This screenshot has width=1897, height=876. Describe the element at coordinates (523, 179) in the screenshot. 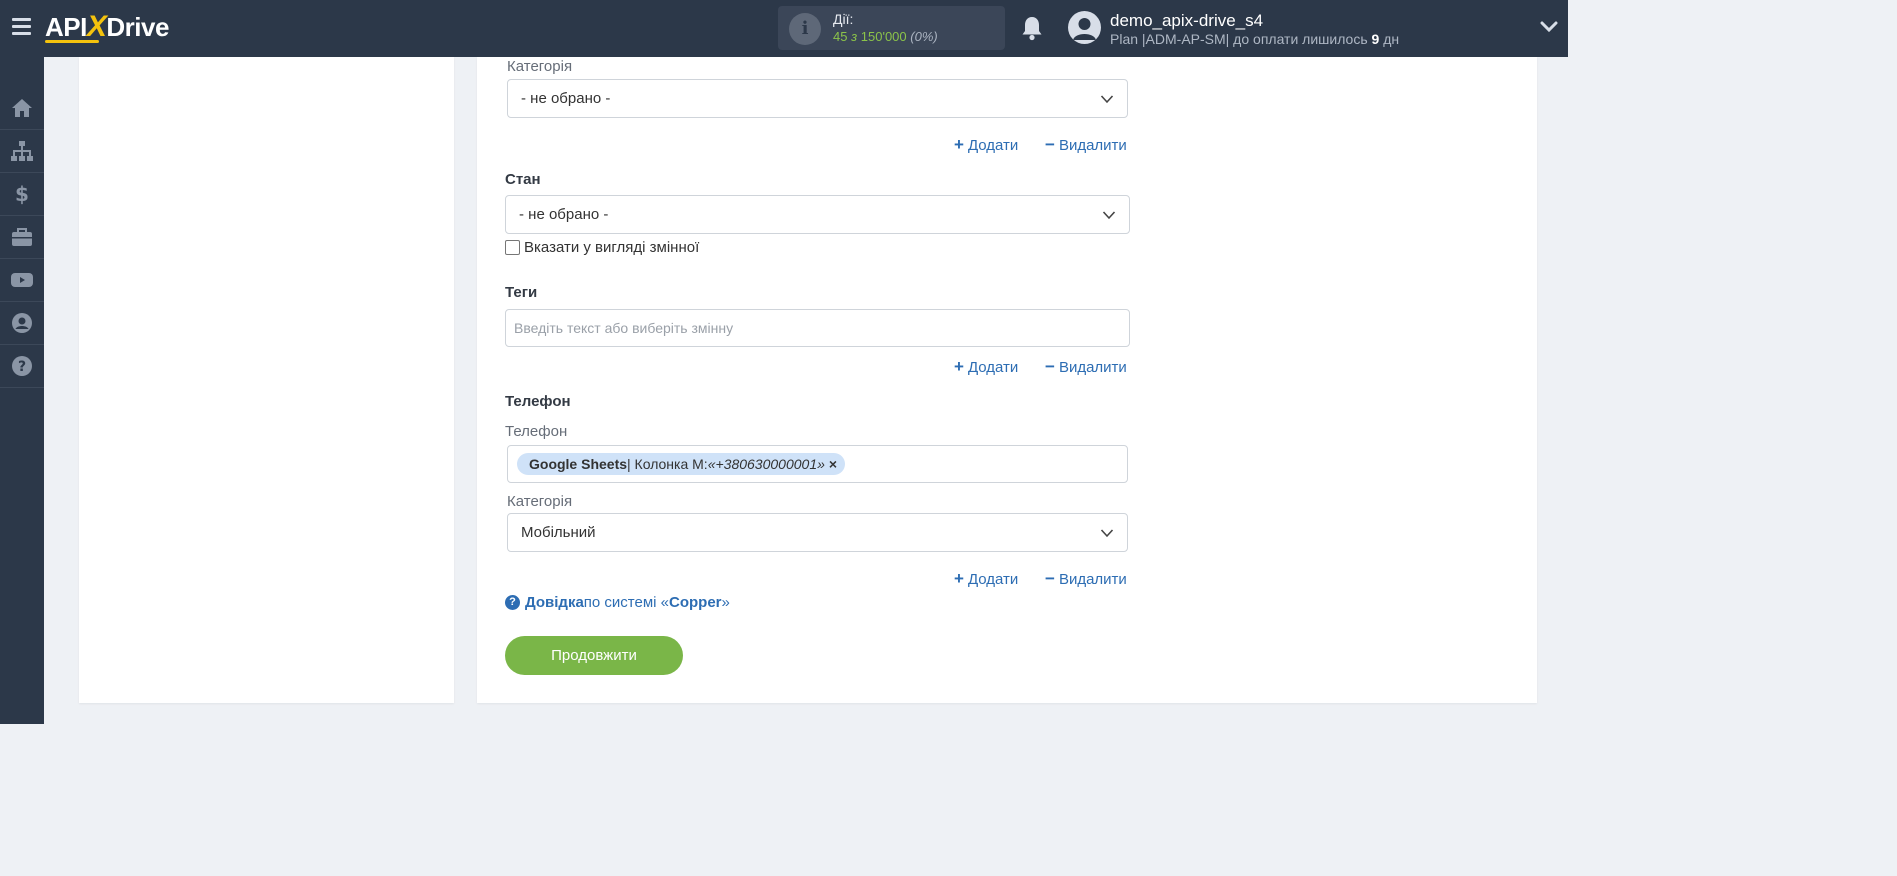

I see `status-label: Стан` at that location.